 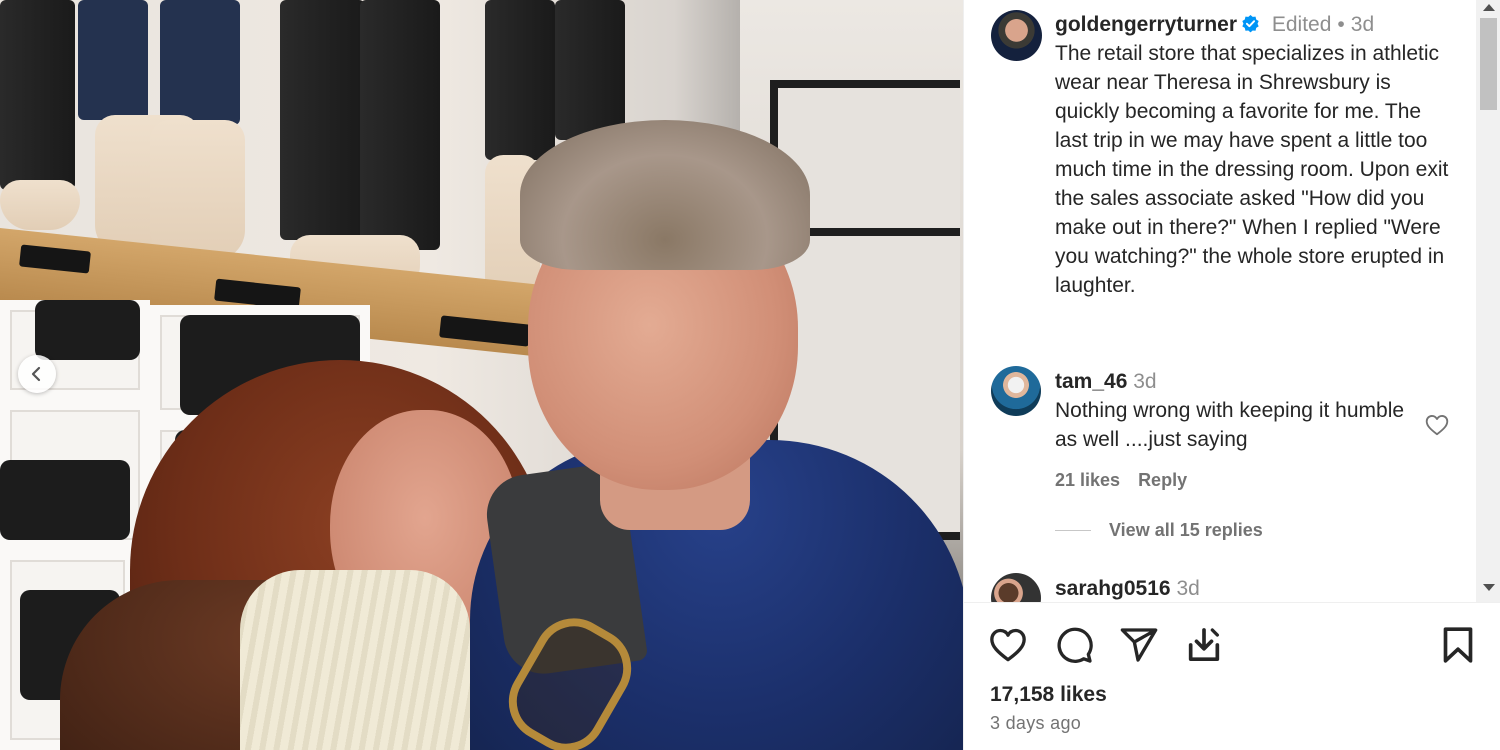 What do you see at coordinates (665, 195) in the screenshot?
I see `man-hair` at bounding box center [665, 195].